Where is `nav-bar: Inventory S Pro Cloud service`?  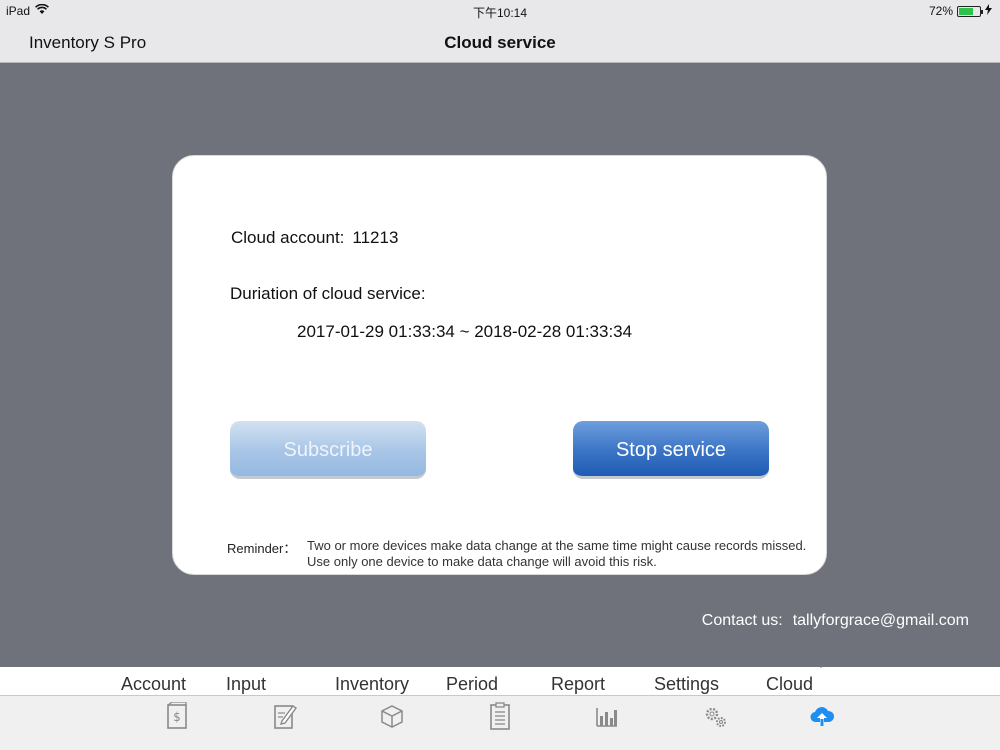 nav-bar: Inventory S Pro Cloud service is located at coordinates (500, 42).